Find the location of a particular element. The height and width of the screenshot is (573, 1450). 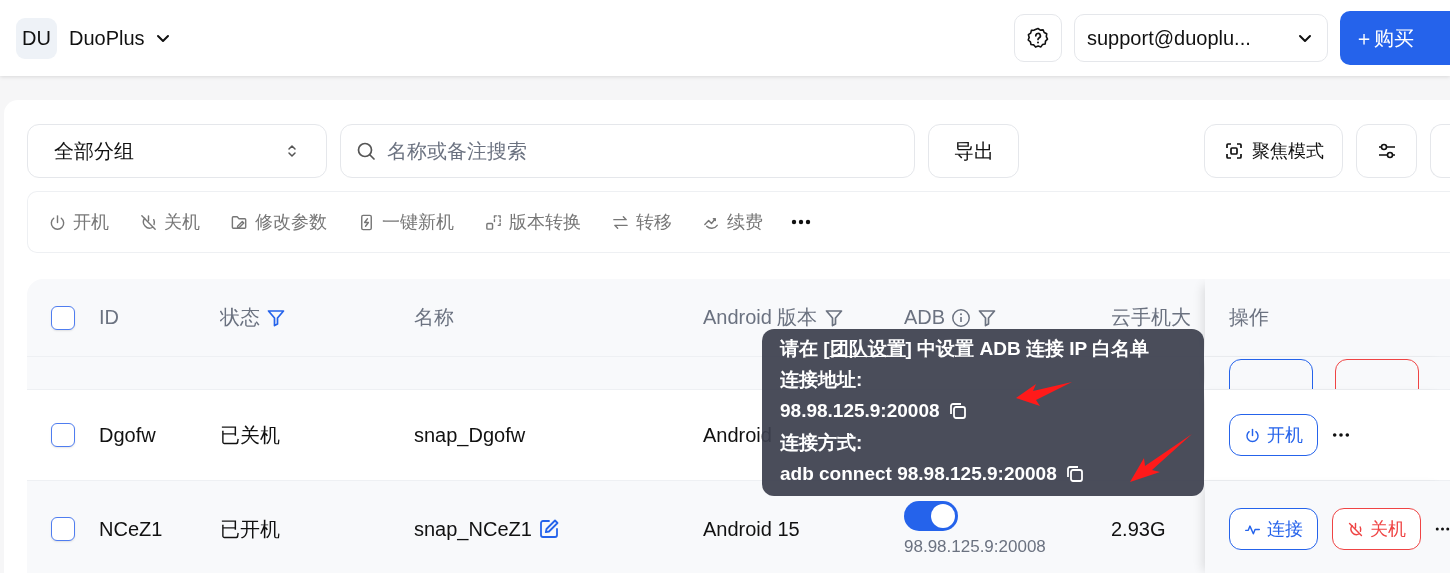

device-size: 2.93G is located at coordinates (1138, 529).